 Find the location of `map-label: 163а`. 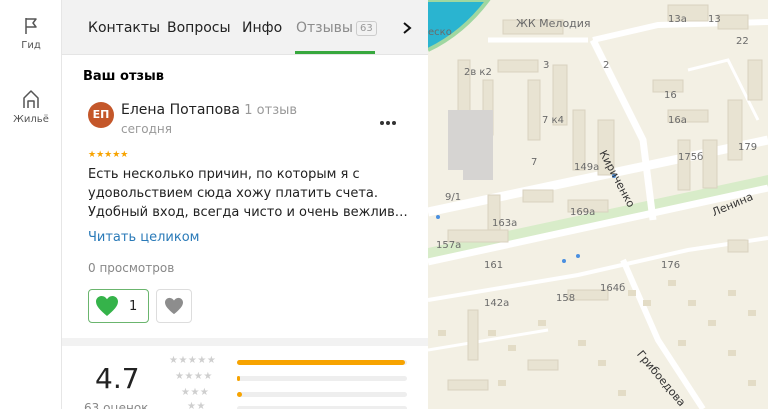

map-label: 163а is located at coordinates (505, 223).